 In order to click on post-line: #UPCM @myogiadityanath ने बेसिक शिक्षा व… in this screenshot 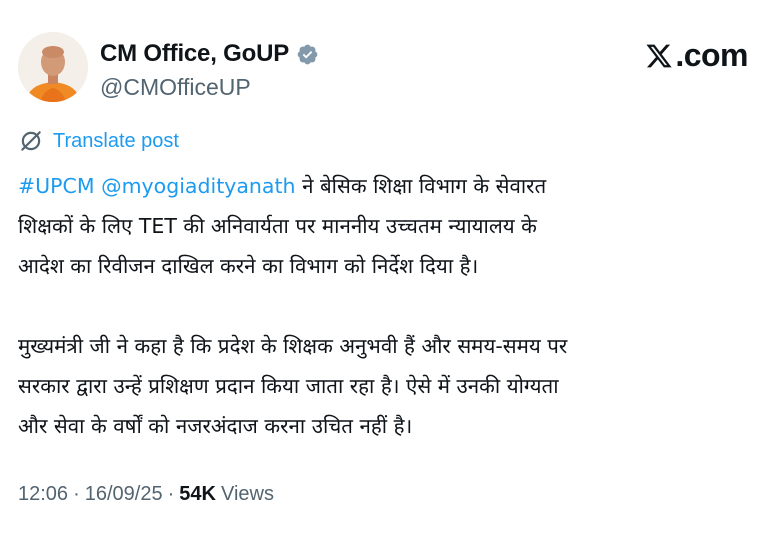, I will do `click(385, 186)`.